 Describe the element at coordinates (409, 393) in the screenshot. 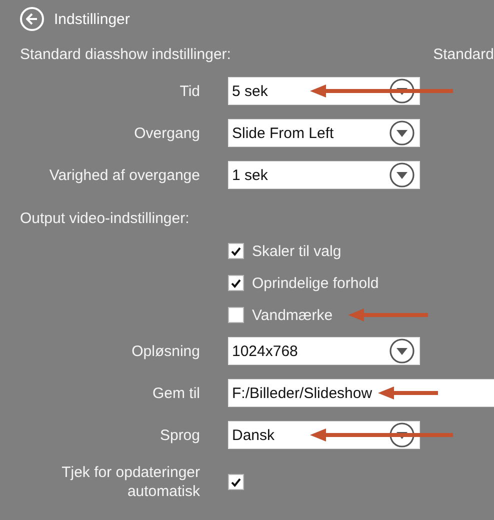

I see `annotation-arrow` at that location.